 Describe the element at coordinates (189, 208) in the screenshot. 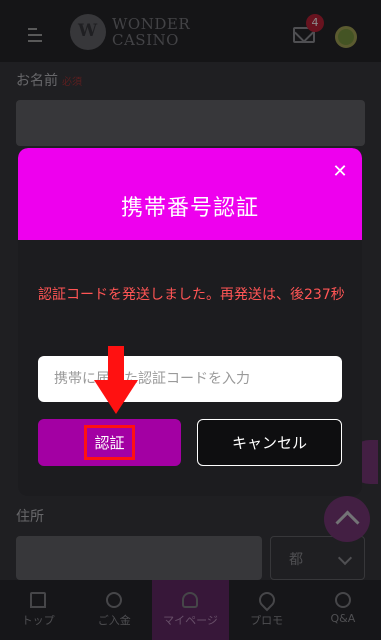

I see `modal-title: 携帯番号認証` at that location.